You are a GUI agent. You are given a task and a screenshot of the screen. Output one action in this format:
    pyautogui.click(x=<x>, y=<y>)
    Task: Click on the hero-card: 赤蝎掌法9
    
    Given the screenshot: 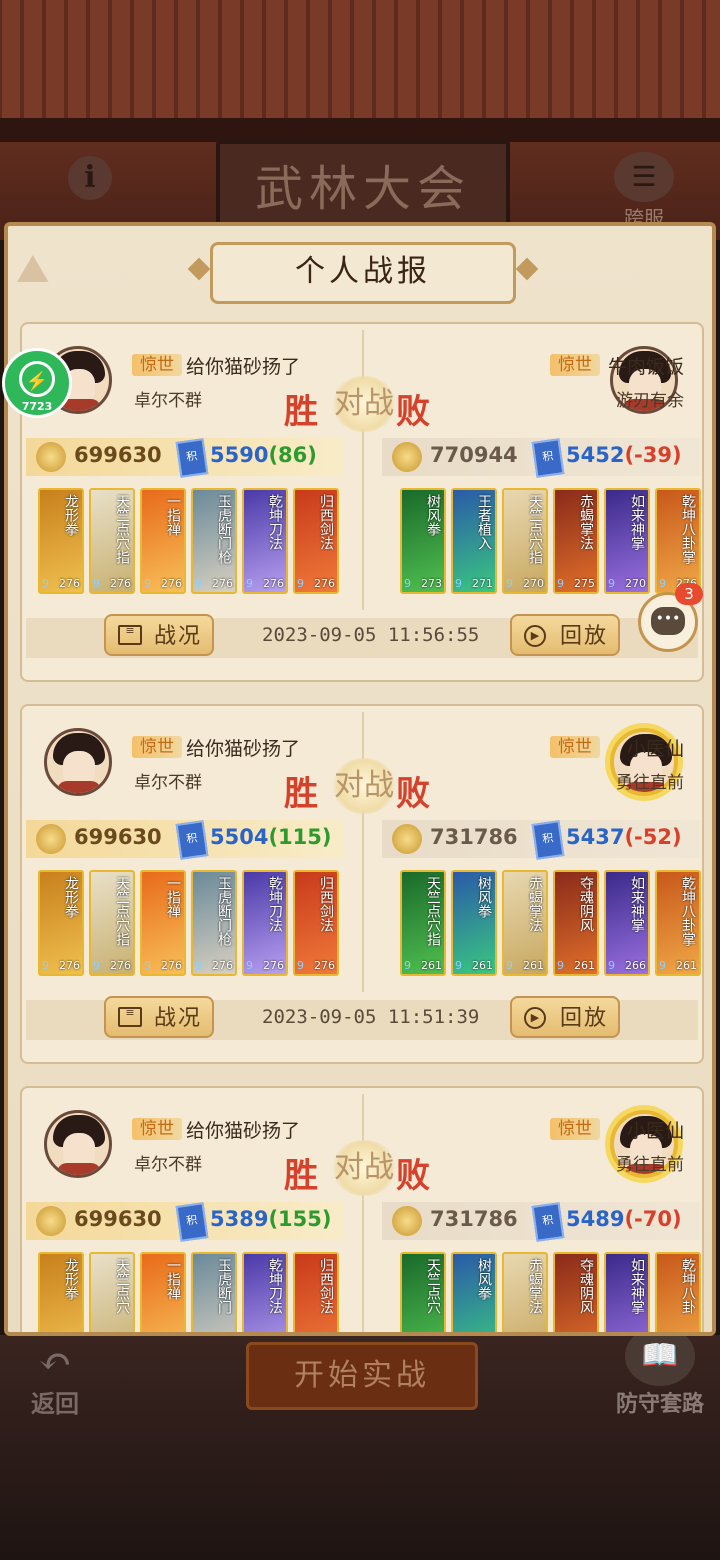 What is the action you would take?
    pyautogui.click(x=525, y=1292)
    